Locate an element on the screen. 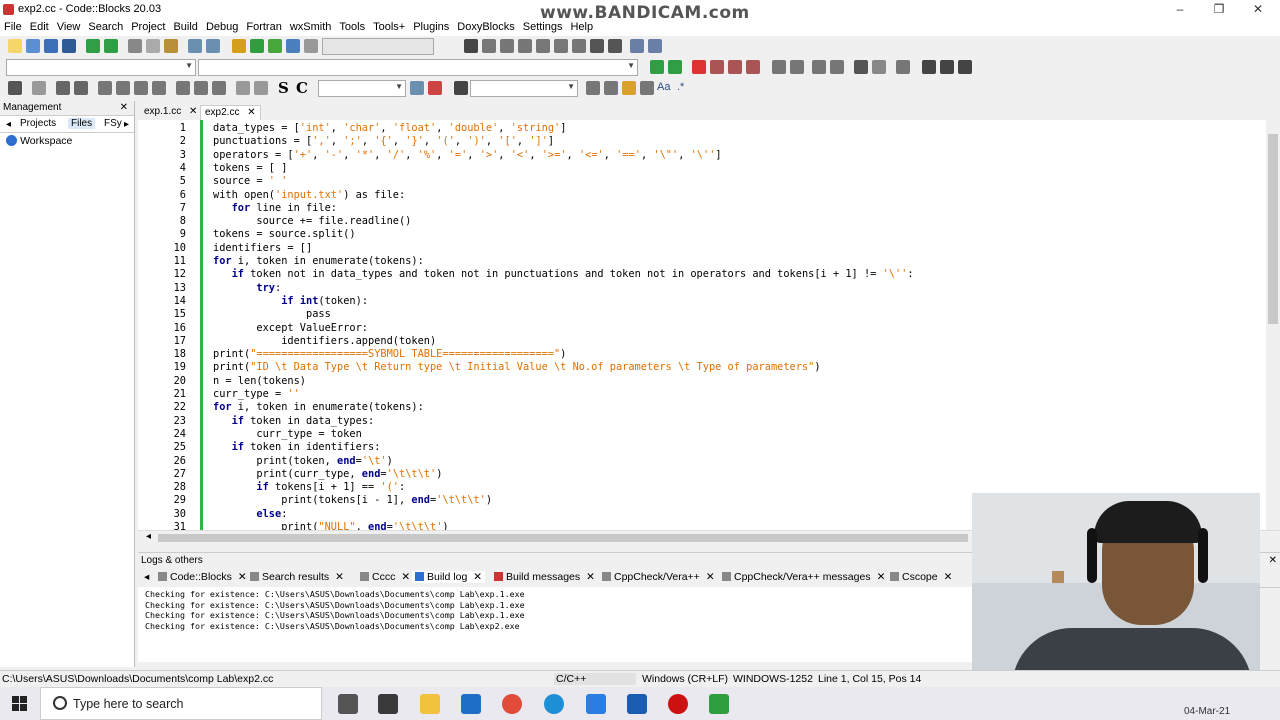 Image resolution: width=1280 pixels, height=720 pixels. code-line: pass is located at coordinates (272, 314).